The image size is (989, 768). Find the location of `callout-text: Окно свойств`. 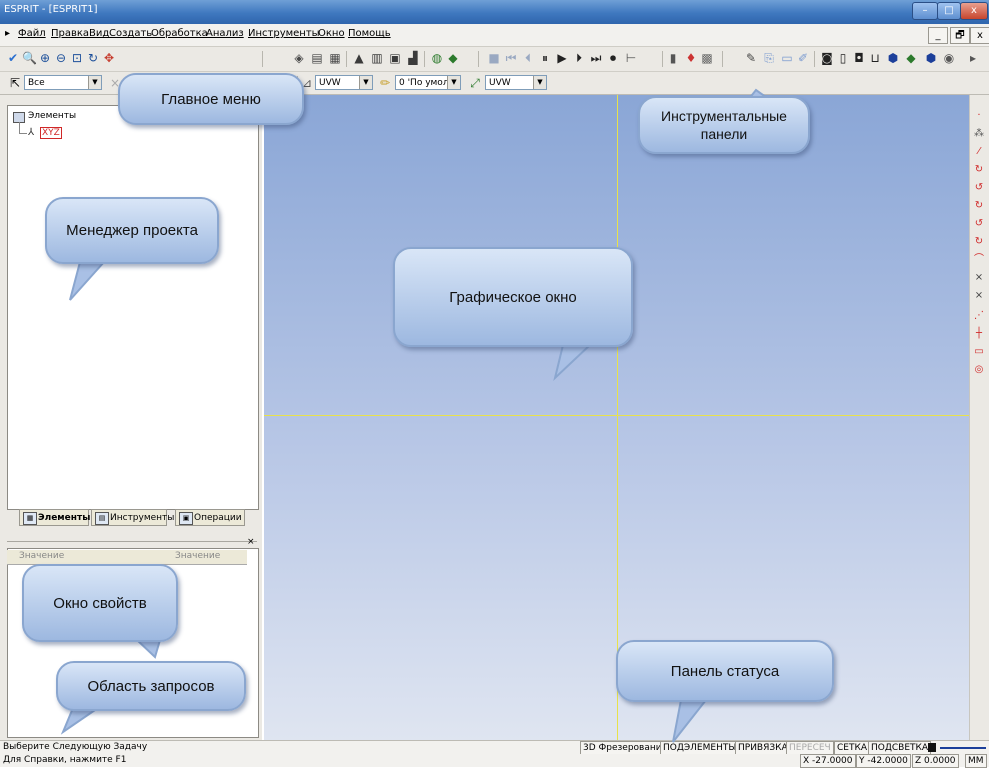

callout-text: Окно свойств is located at coordinates (100, 603).